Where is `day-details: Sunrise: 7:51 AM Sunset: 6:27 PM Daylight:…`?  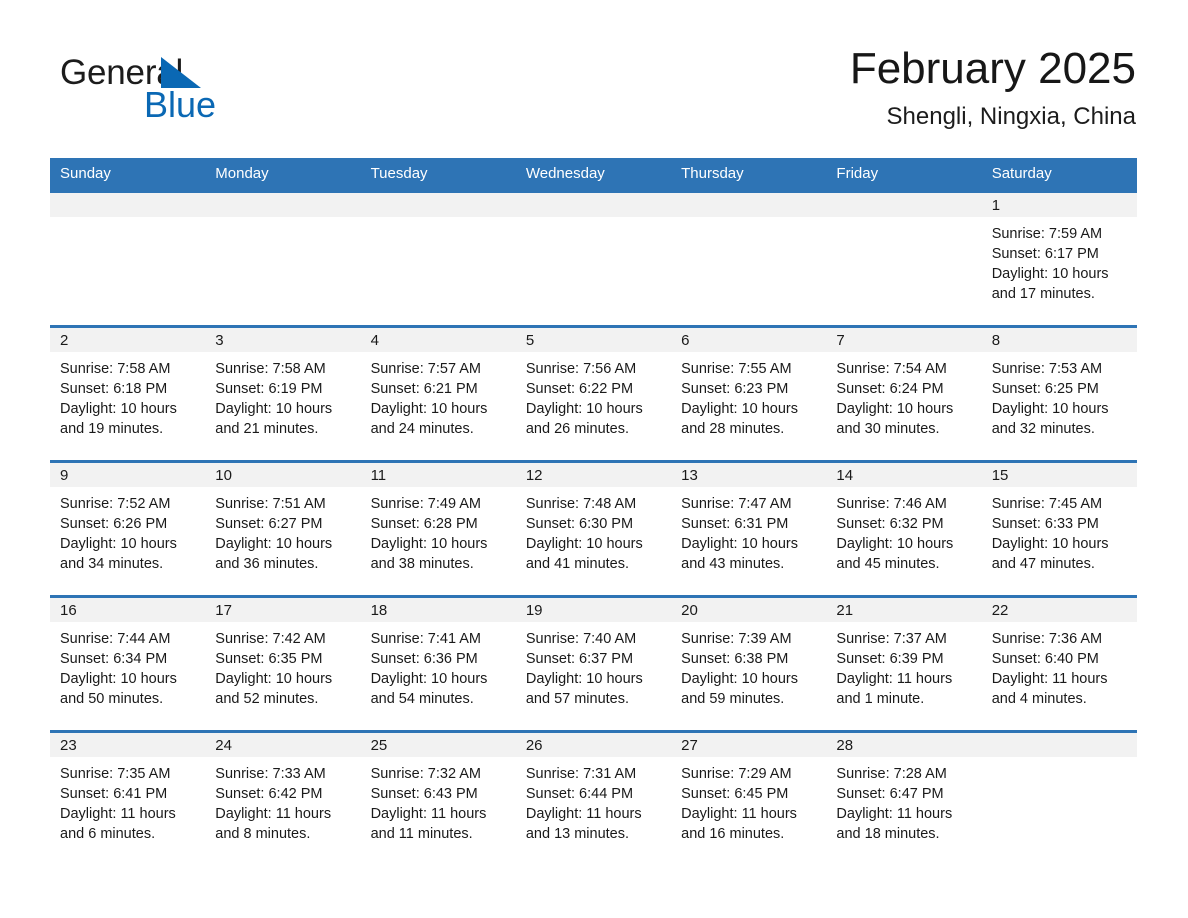
day-details: Sunrise: 7:51 AM Sunset: 6:27 PM Daylight:… is located at coordinates (282, 530).